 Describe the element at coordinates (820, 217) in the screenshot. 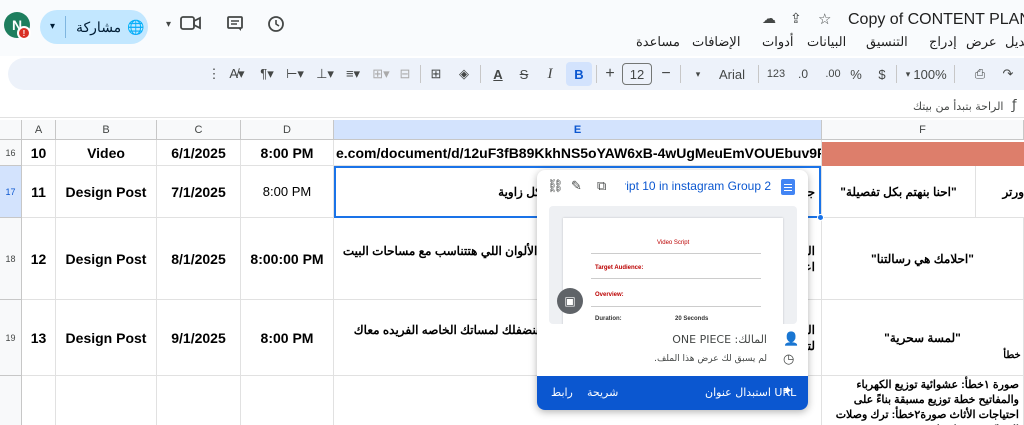

I see `fill-handle` at that location.